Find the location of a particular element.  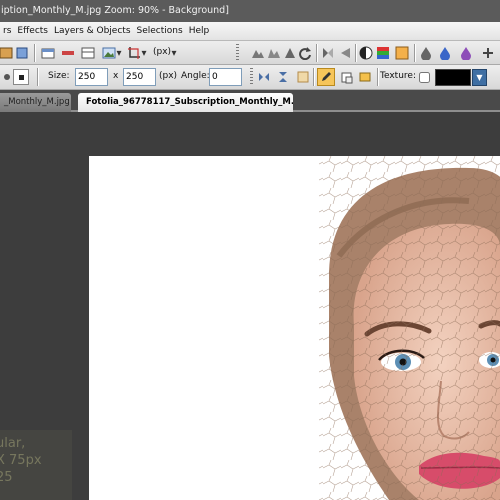

paste-icon is located at coordinates (347, 77).